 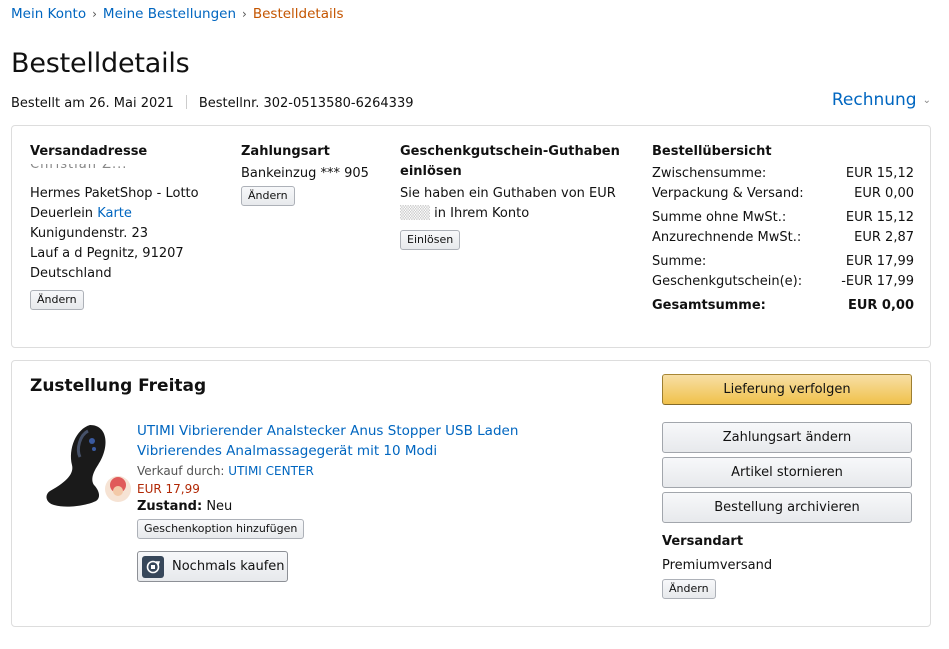 I want to click on address-line1: Hermes PaketShop - Lotto, so click(x=114, y=193).